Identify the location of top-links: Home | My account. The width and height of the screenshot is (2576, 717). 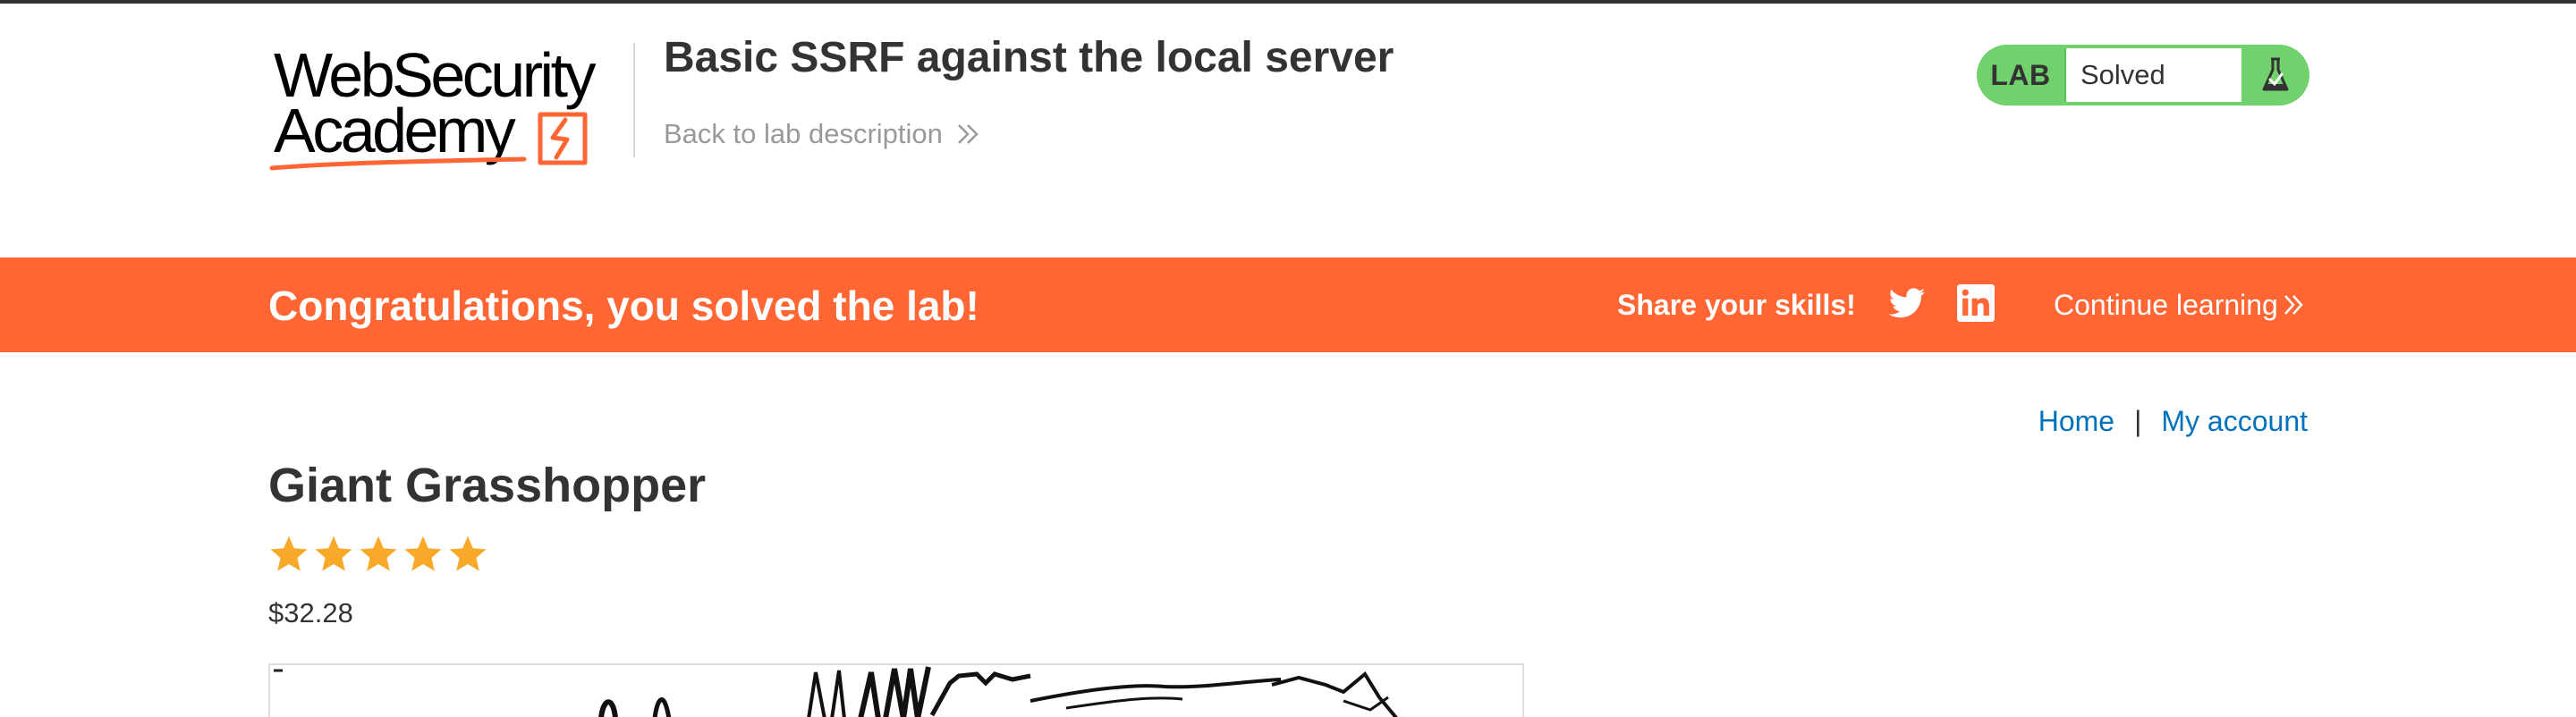
(2173, 421).